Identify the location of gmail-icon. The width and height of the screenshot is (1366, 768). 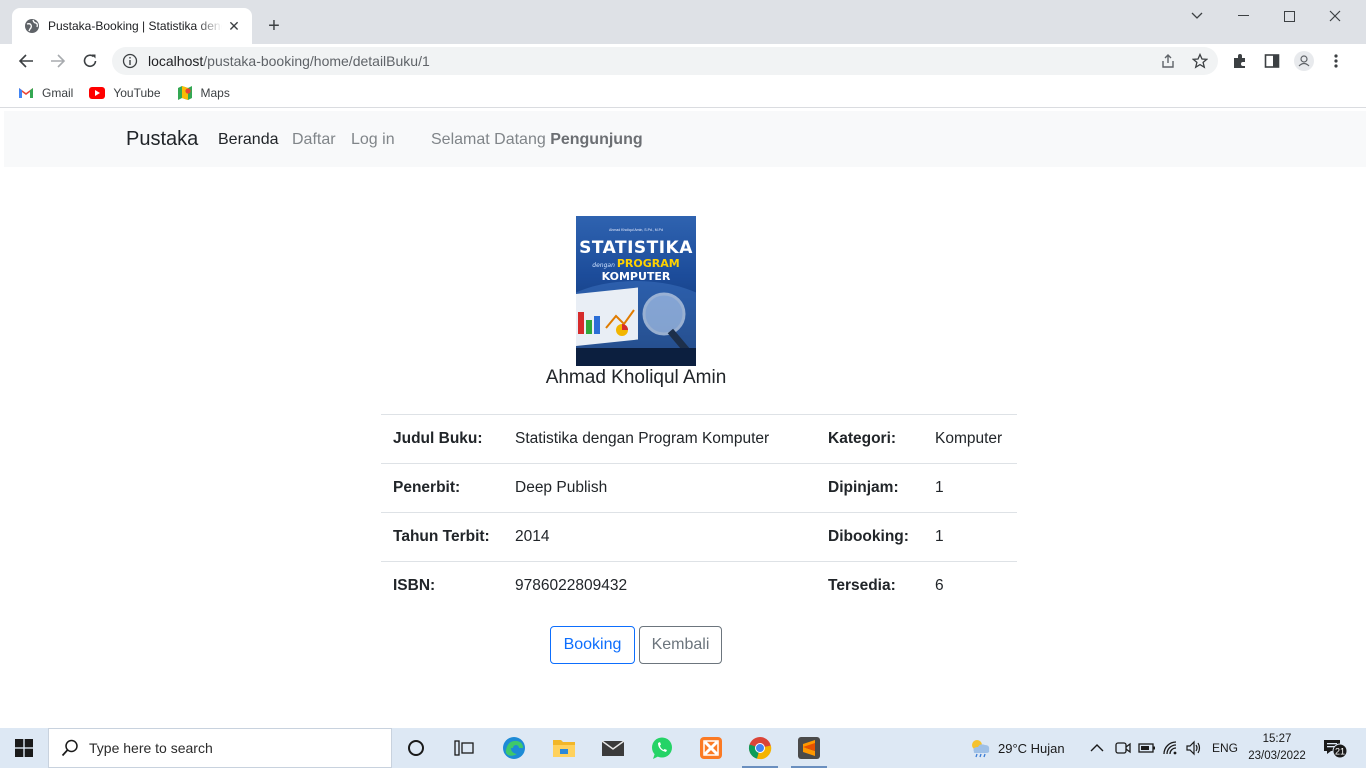
(26, 93).